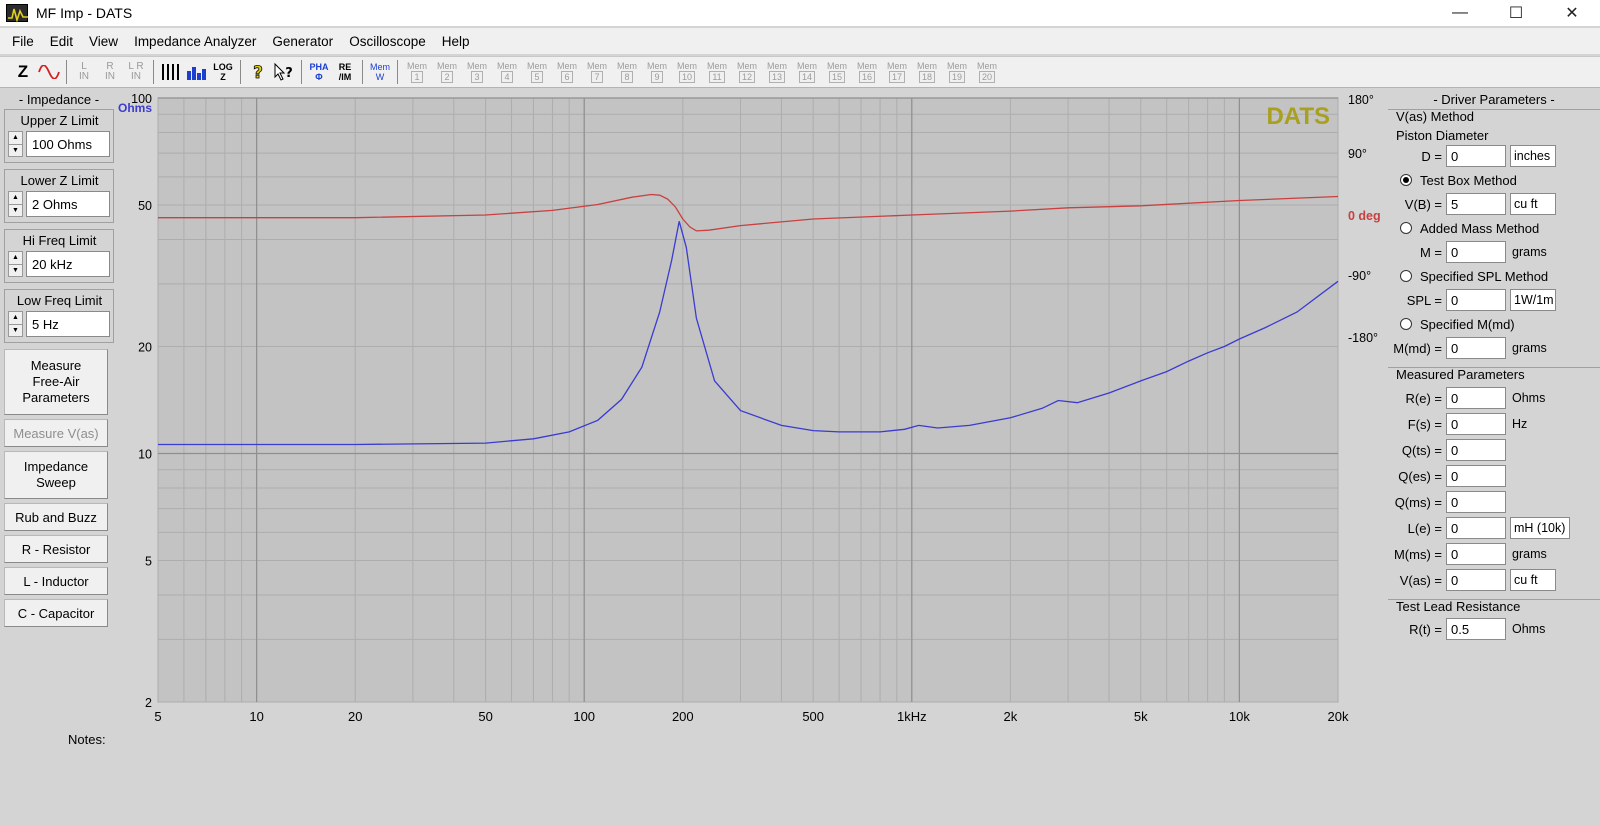 This screenshot has height=825, width=1600. What do you see at coordinates (56, 433) in the screenshot?
I see `measure-vas-button: Measure V(as)` at bounding box center [56, 433].